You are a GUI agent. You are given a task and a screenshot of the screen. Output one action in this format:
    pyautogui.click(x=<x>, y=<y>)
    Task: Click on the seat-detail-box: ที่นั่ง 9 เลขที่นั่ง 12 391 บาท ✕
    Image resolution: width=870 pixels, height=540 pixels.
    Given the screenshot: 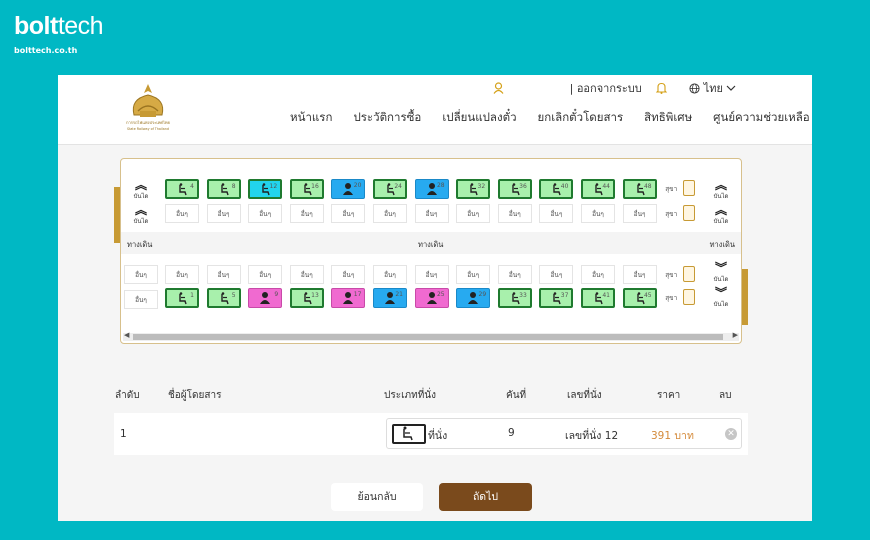 What is the action you would take?
    pyautogui.click(x=564, y=433)
    